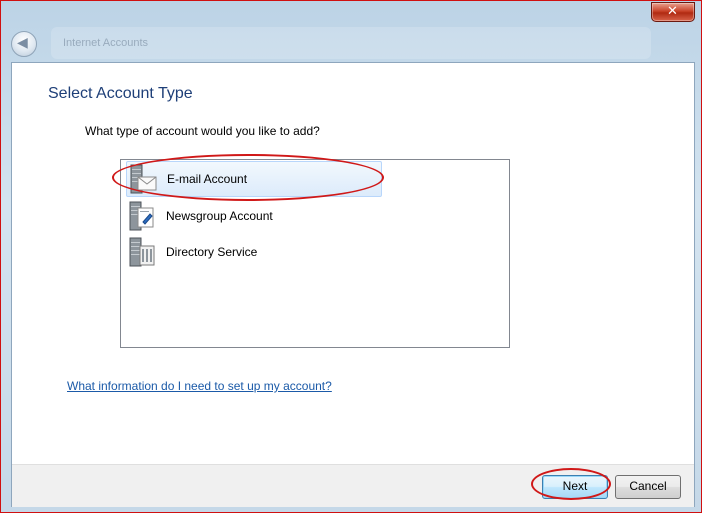 The height and width of the screenshot is (513, 702). I want to click on list-item-label: Directory Service, so click(212, 252).